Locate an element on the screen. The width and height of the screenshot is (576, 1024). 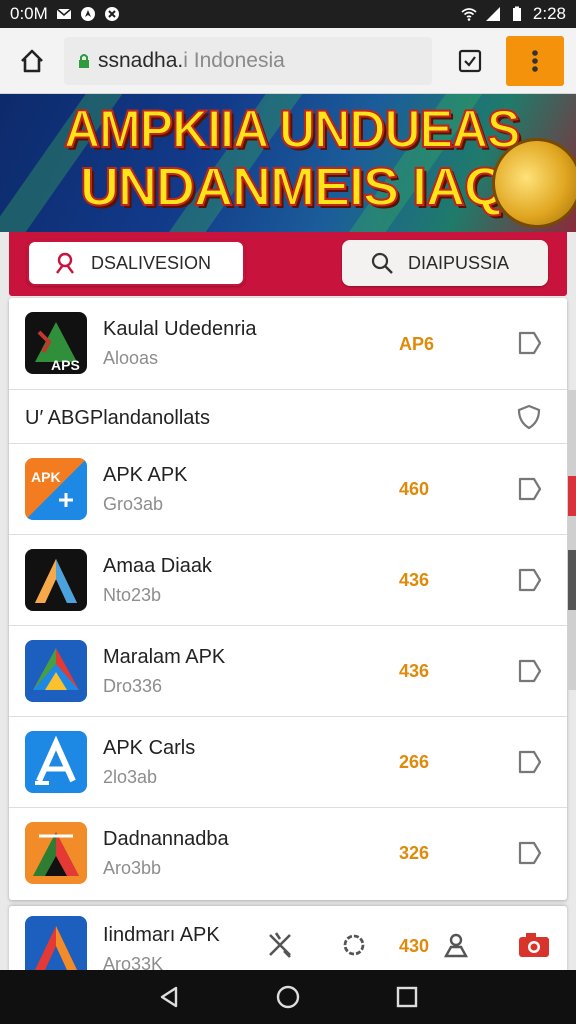
browser-toolbar: ssnadha. i Indonesia is located at coordinates (288, 61).